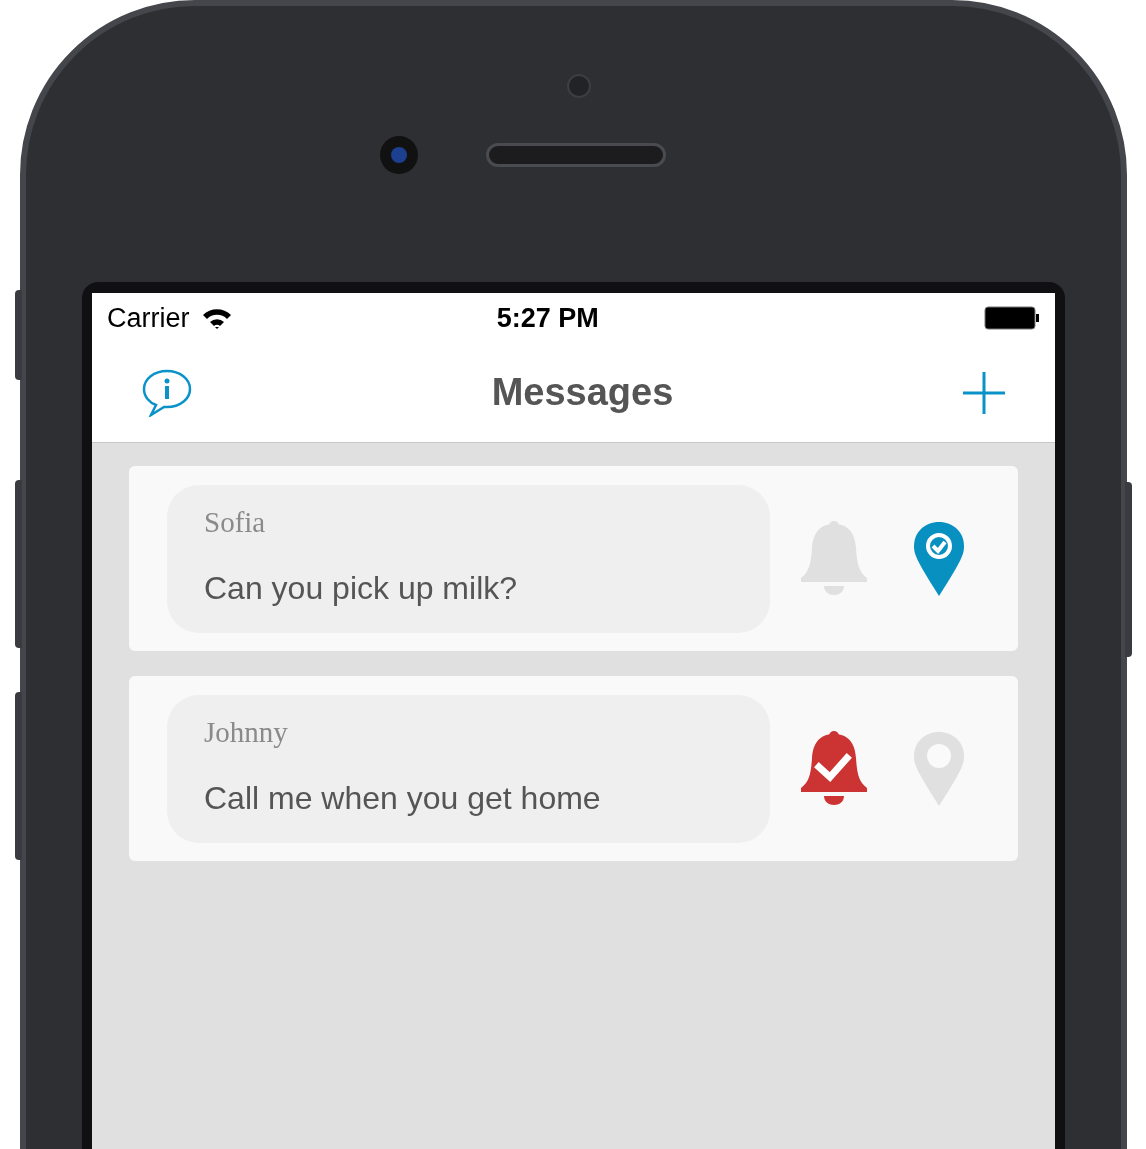 The image size is (1146, 1149). Describe the element at coordinates (1012, 318) in the screenshot. I see `battery-icon` at that location.